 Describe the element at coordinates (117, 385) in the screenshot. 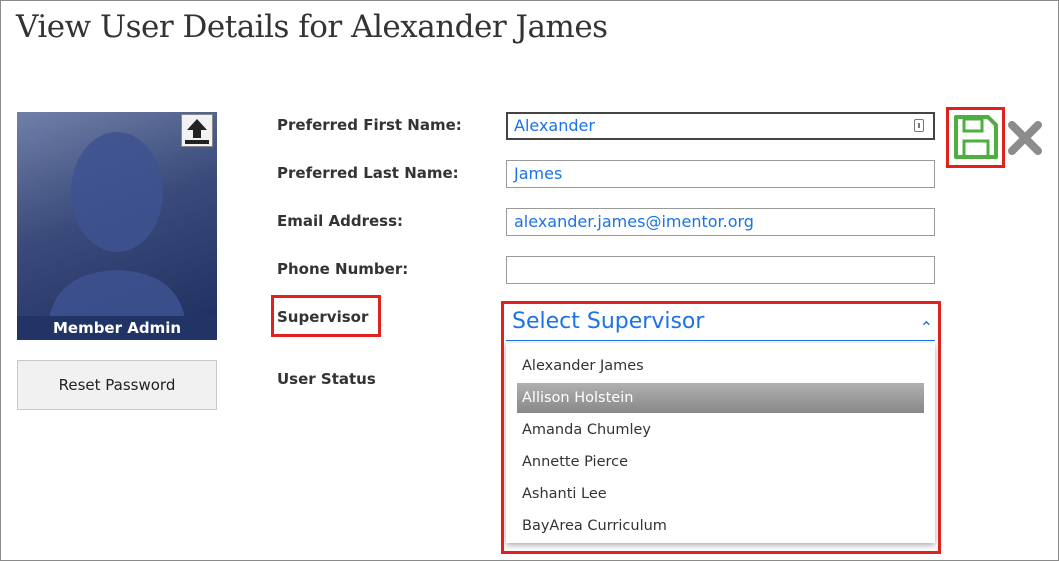

I see `reset-password-button: Reset Password` at that location.